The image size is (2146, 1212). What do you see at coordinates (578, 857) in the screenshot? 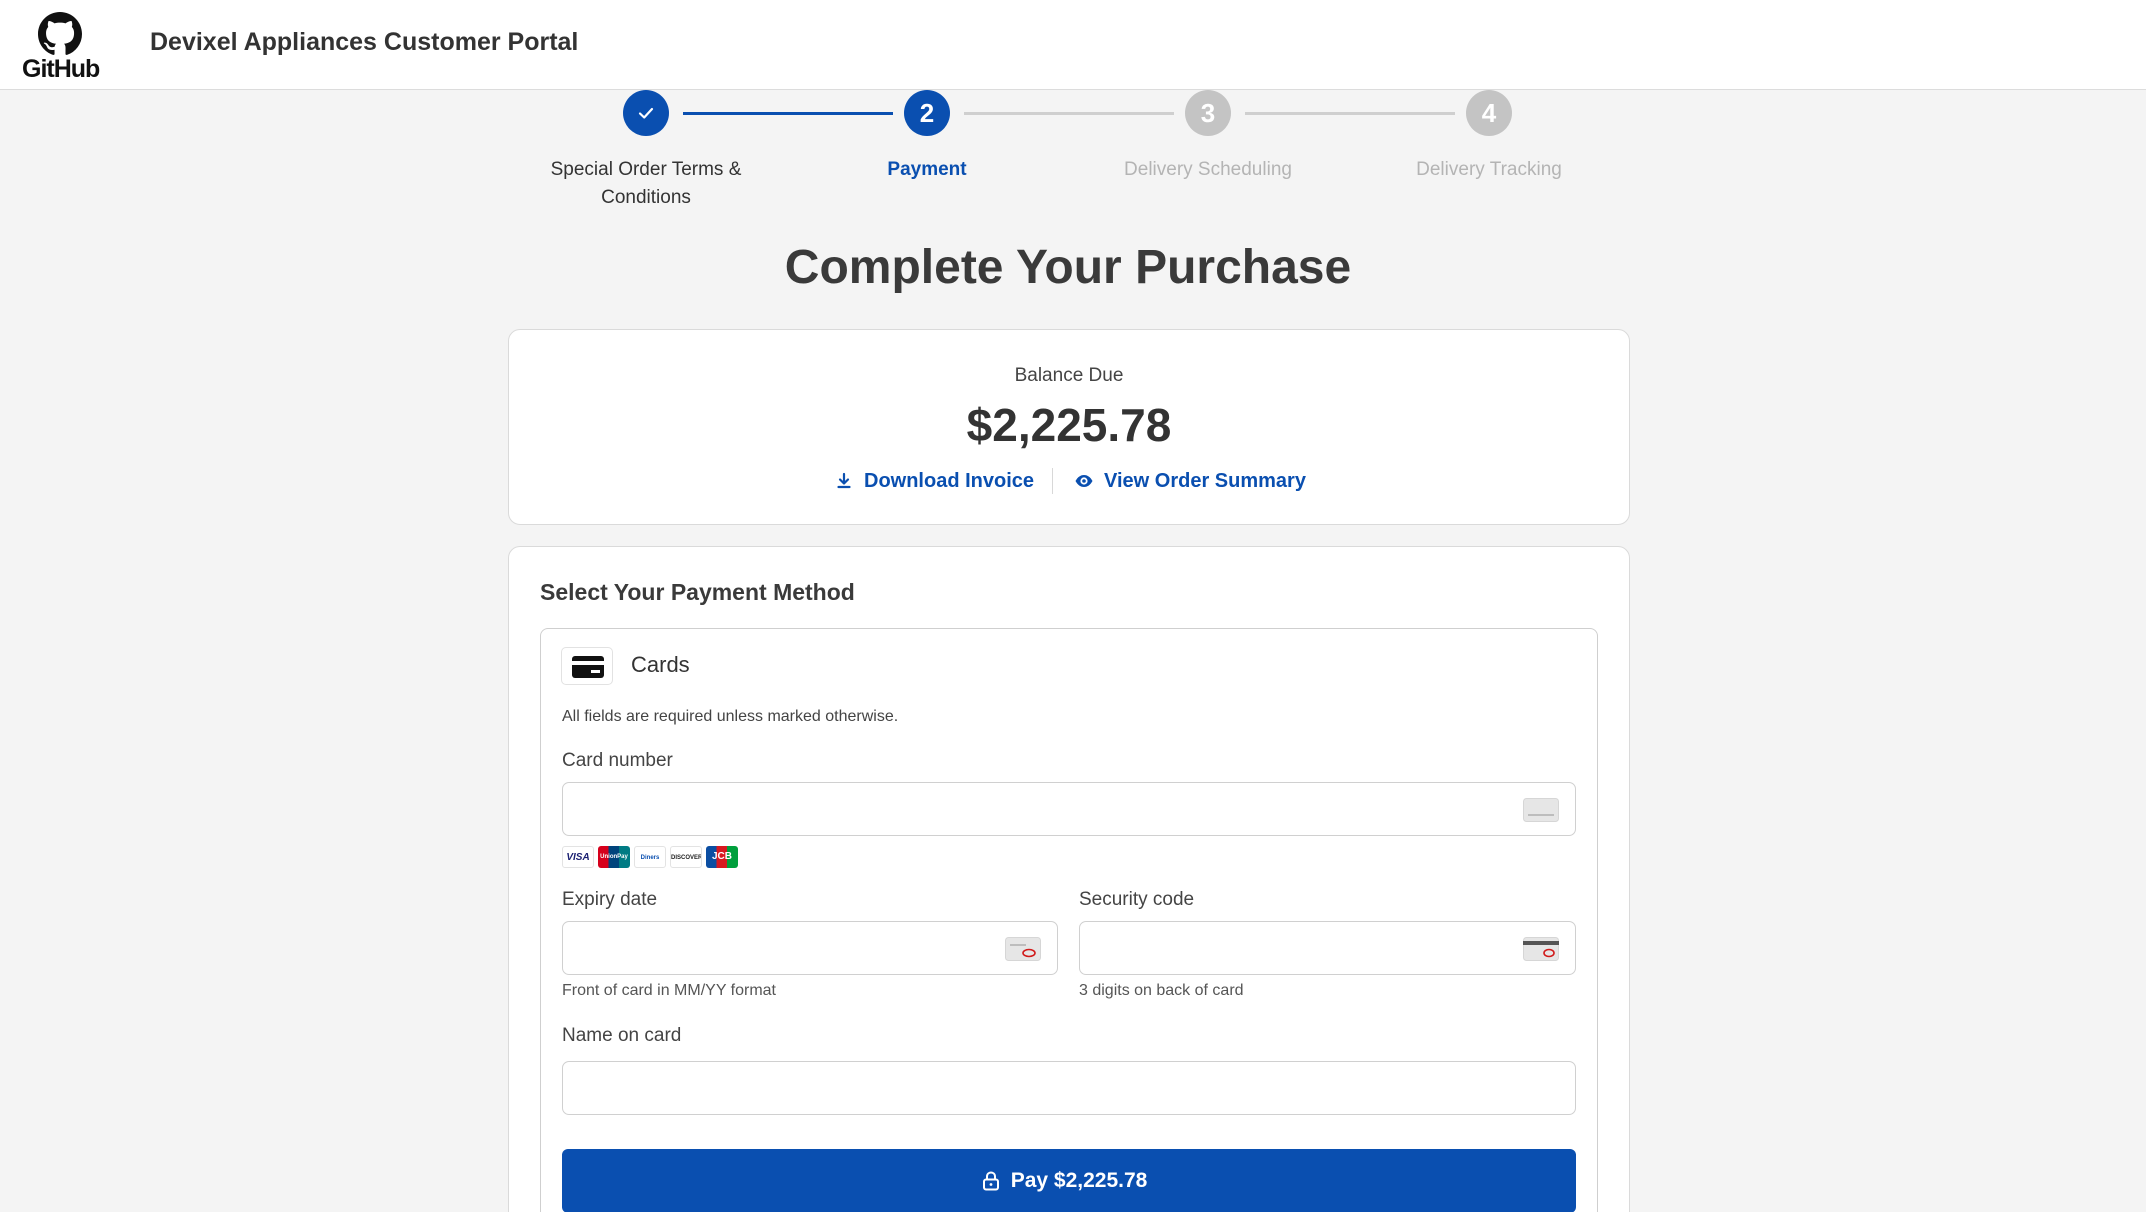
I see `visa-brand-icon: VISA` at bounding box center [578, 857].